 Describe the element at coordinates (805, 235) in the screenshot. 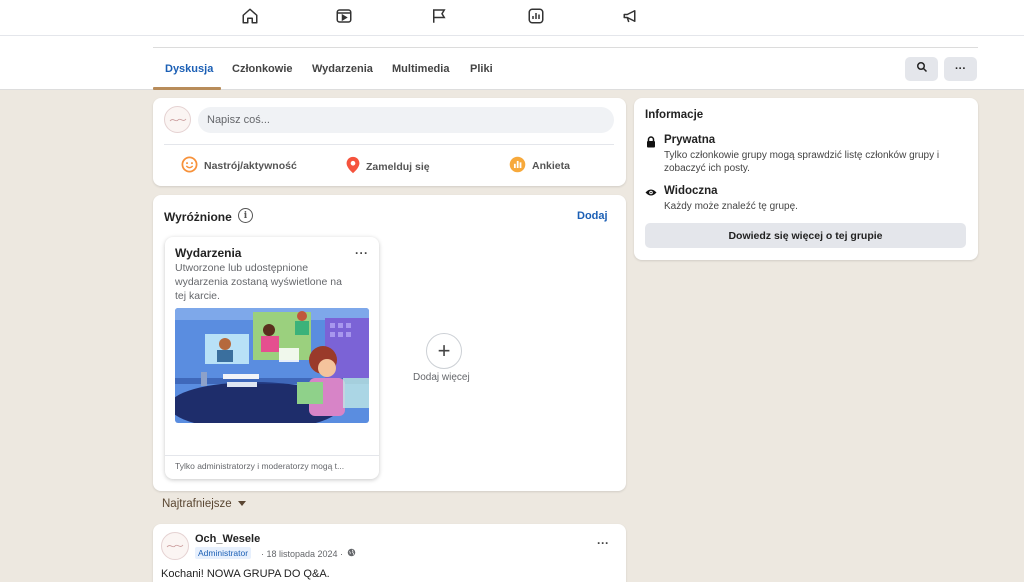

I see `learn-more-button: Dowiedz się więcej o tej grupie` at that location.